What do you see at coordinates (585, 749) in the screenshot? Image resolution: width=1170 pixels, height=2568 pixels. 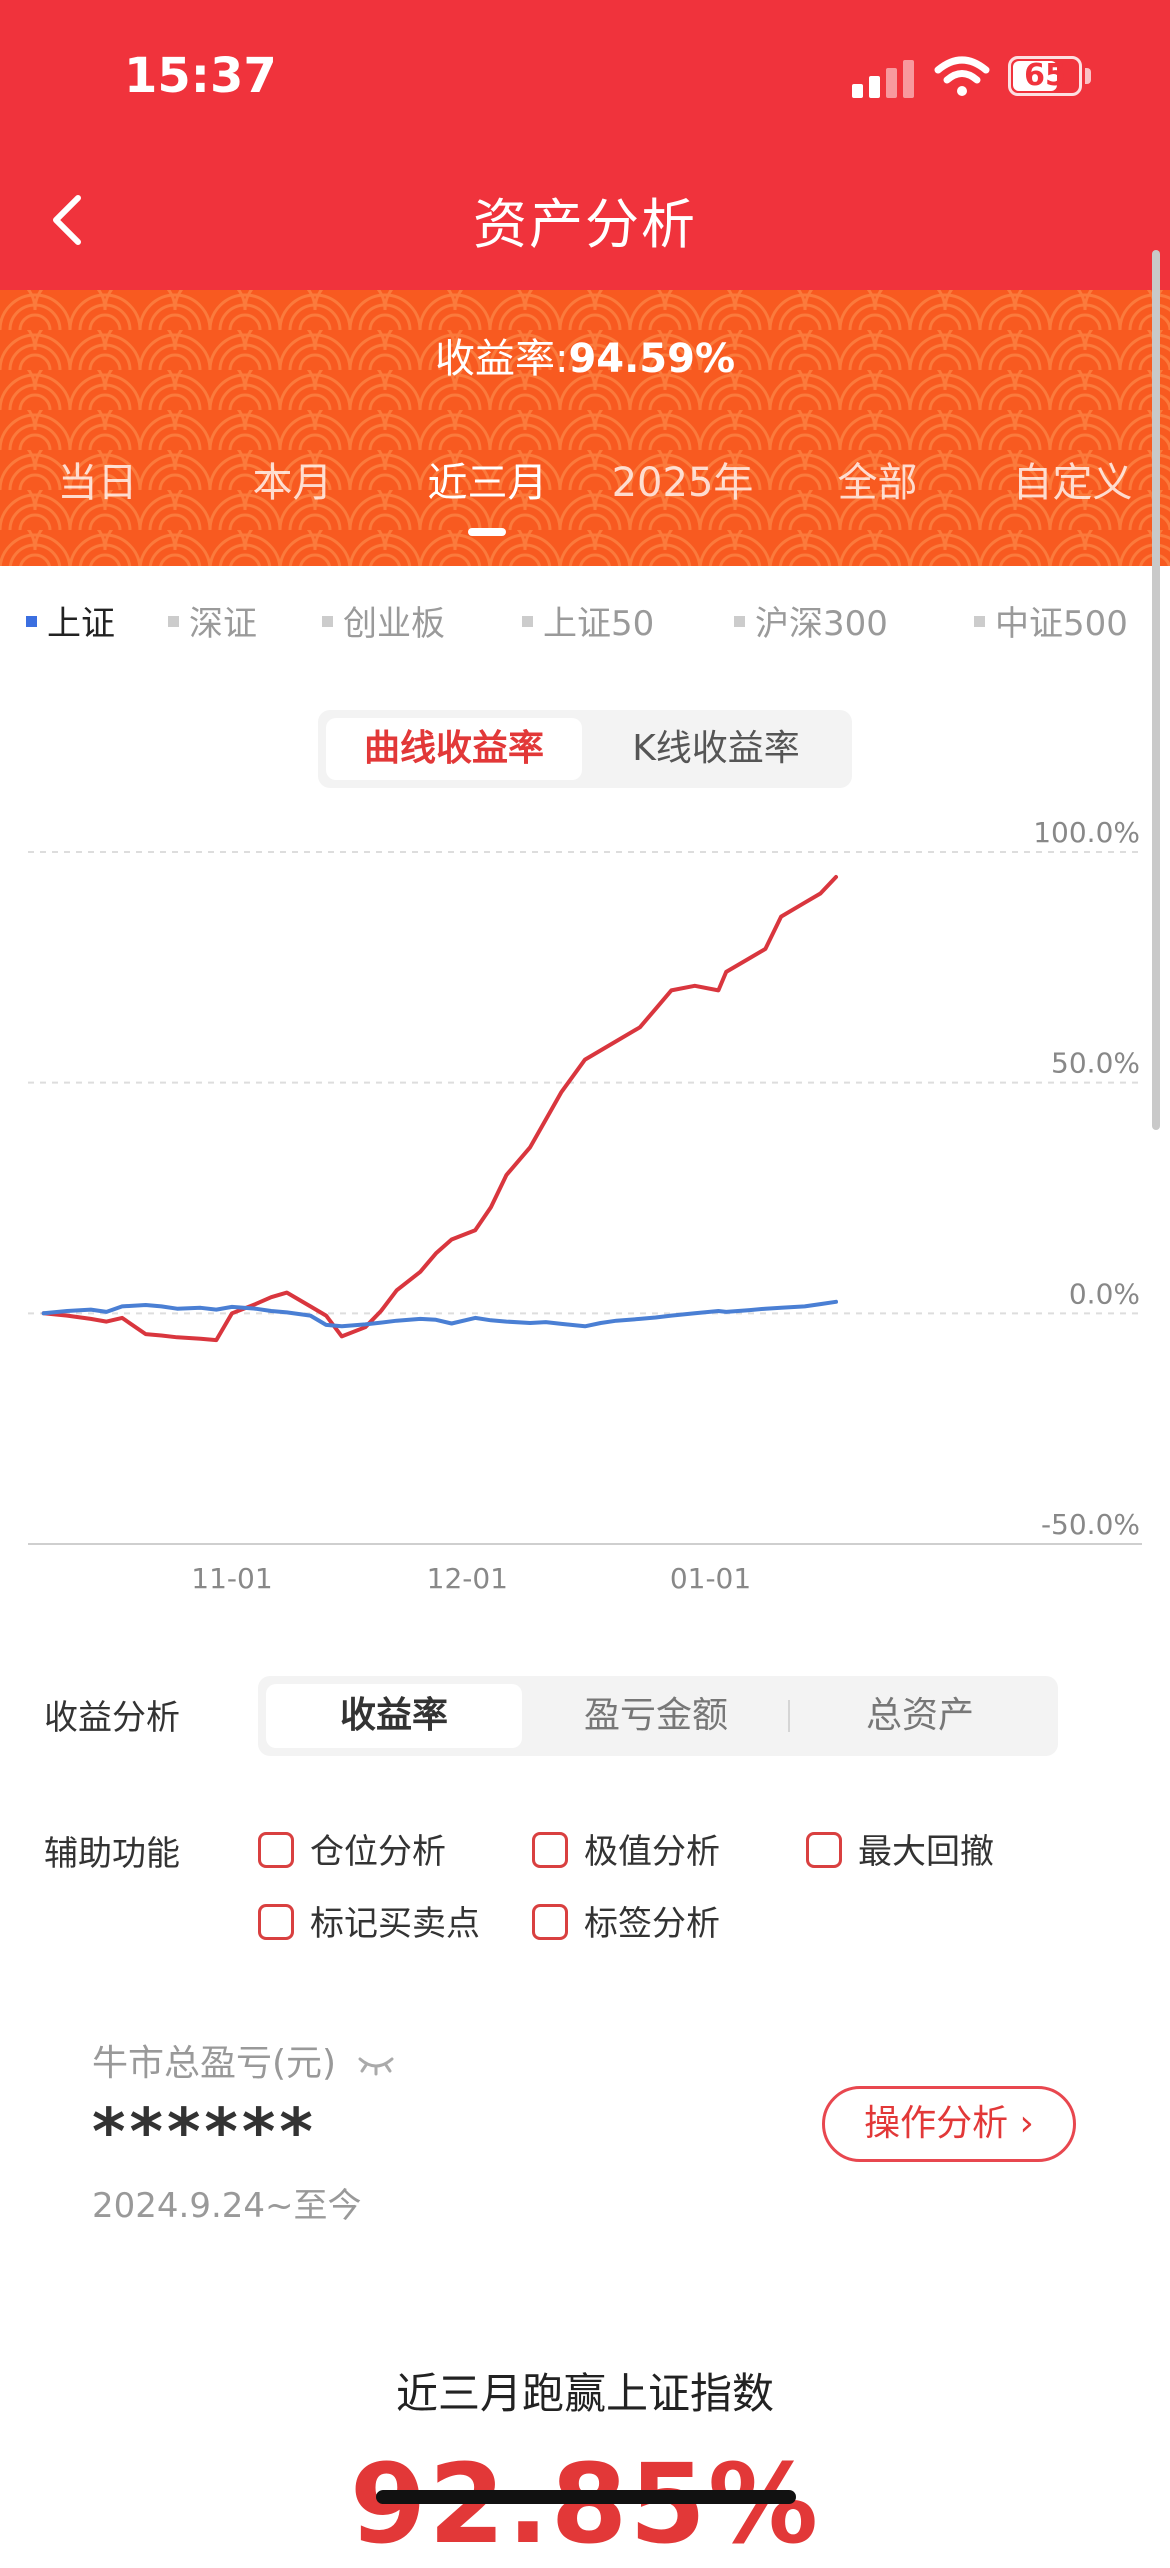 I see `chart-mode-toggle: 曲线收益率 K线收益率` at bounding box center [585, 749].